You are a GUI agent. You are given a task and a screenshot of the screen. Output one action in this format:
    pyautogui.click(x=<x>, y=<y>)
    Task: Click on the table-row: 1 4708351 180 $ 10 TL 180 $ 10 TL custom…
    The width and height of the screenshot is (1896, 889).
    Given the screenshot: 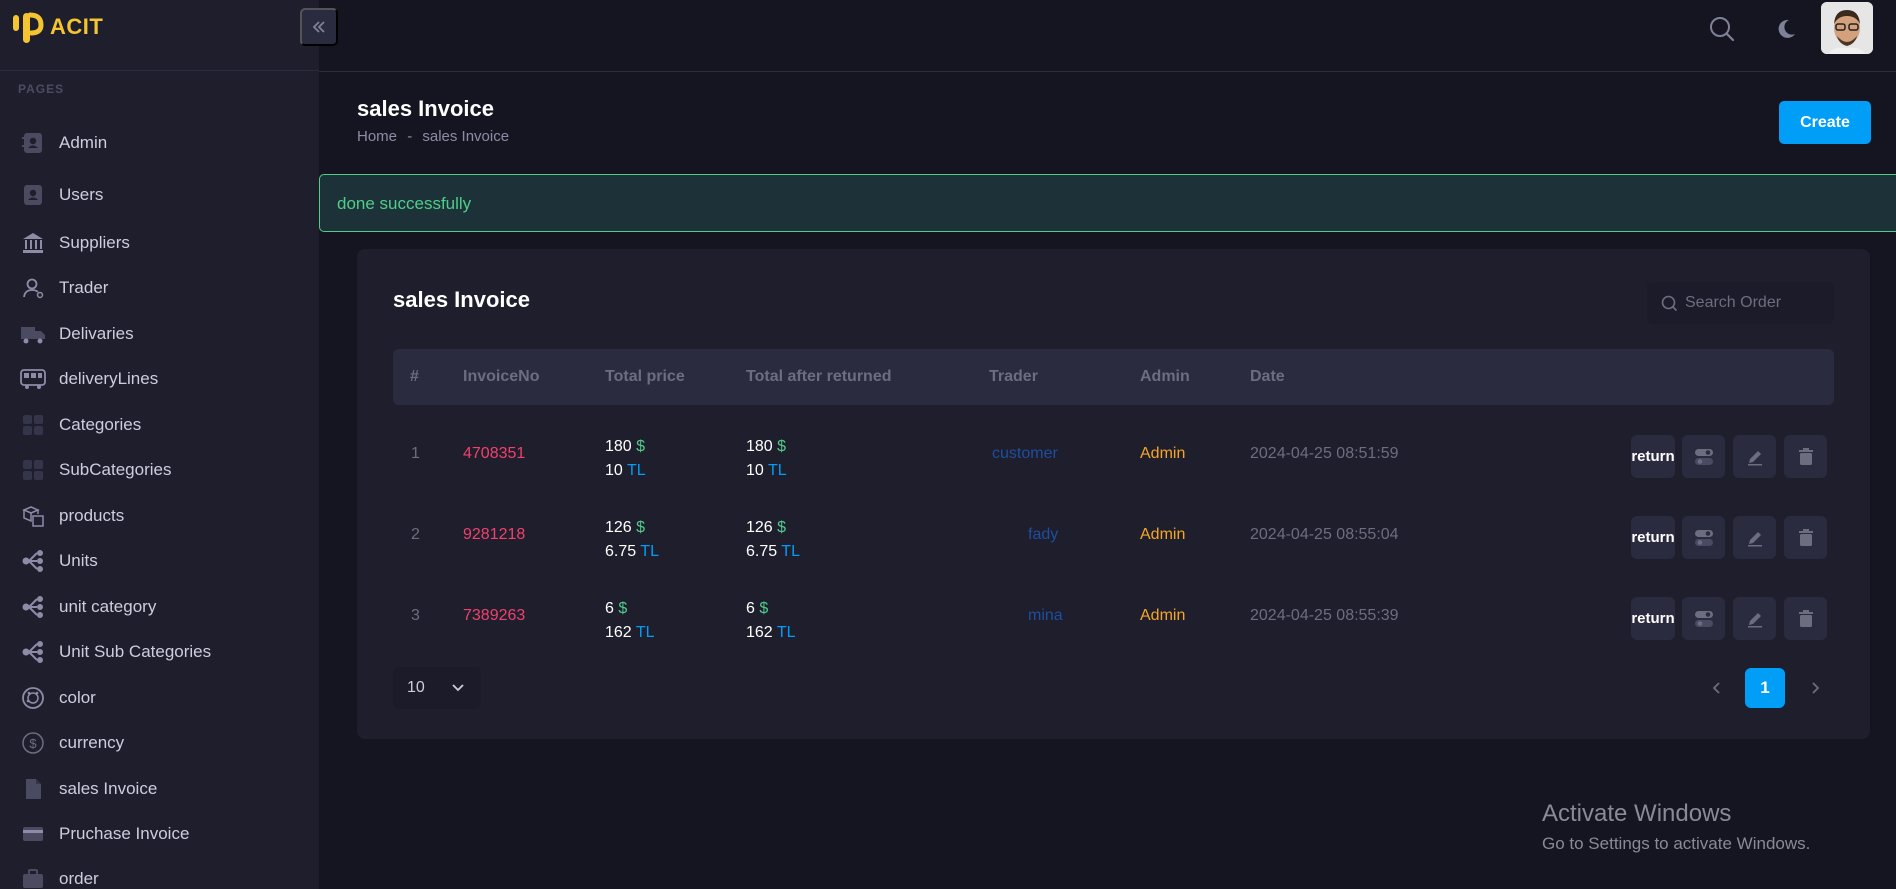 What is the action you would take?
    pyautogui.click(x=1113, y=453)
    